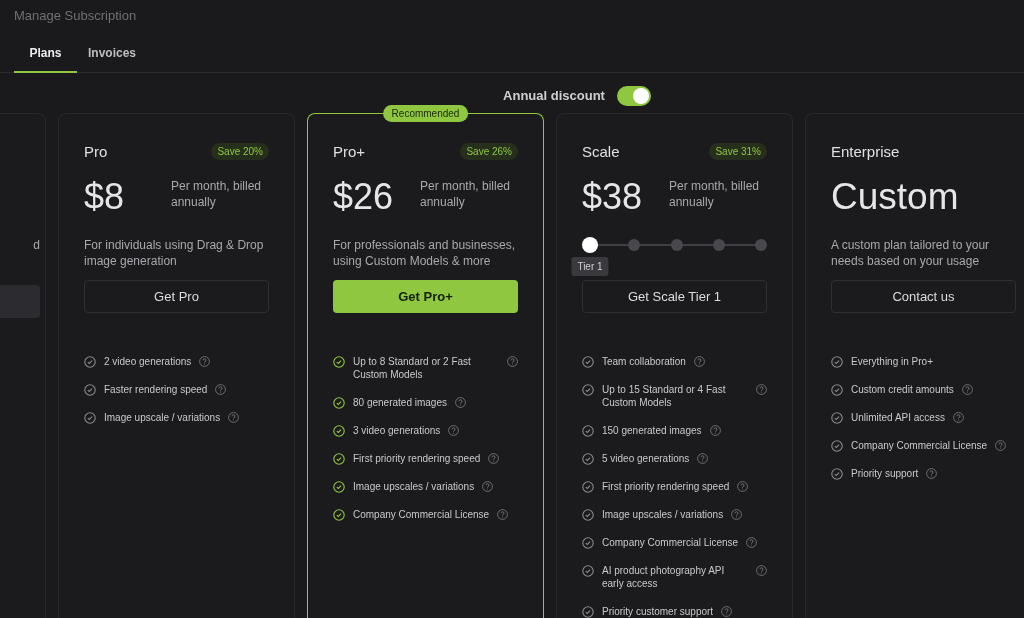 The height and width of the screenshot is (618, 1024). I want to click on plan-price: Custom, so click(895, 197).